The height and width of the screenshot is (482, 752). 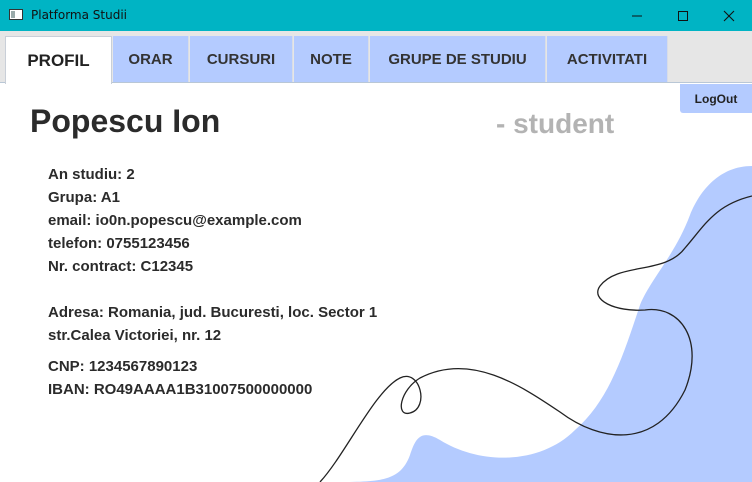 I want to click on app-icon, so click(x=16, y=14).